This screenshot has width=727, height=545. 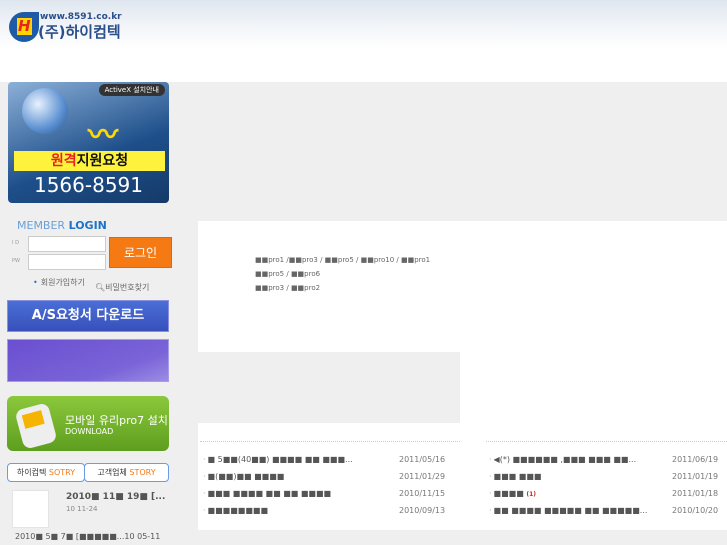 I want to click on company-name: (주)하이컴텍, so click(x=79, y=31).